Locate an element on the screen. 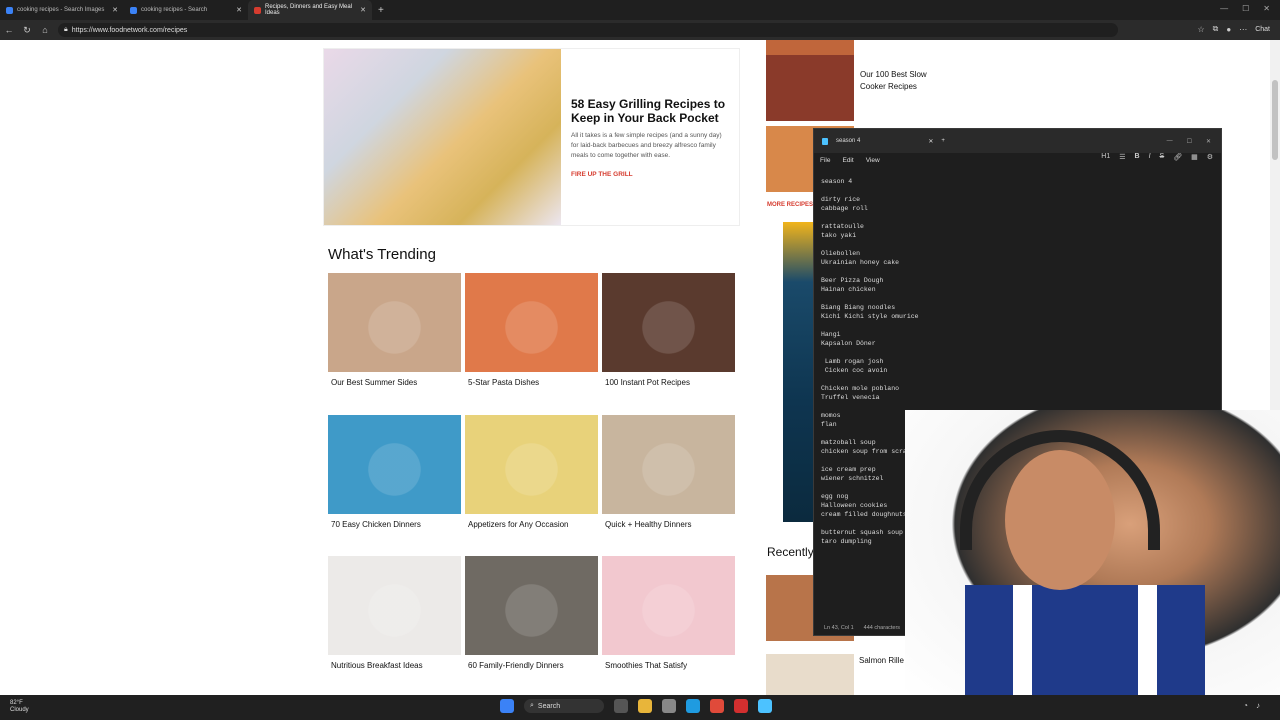  person-jersey is located at coordinates (1085, 640).